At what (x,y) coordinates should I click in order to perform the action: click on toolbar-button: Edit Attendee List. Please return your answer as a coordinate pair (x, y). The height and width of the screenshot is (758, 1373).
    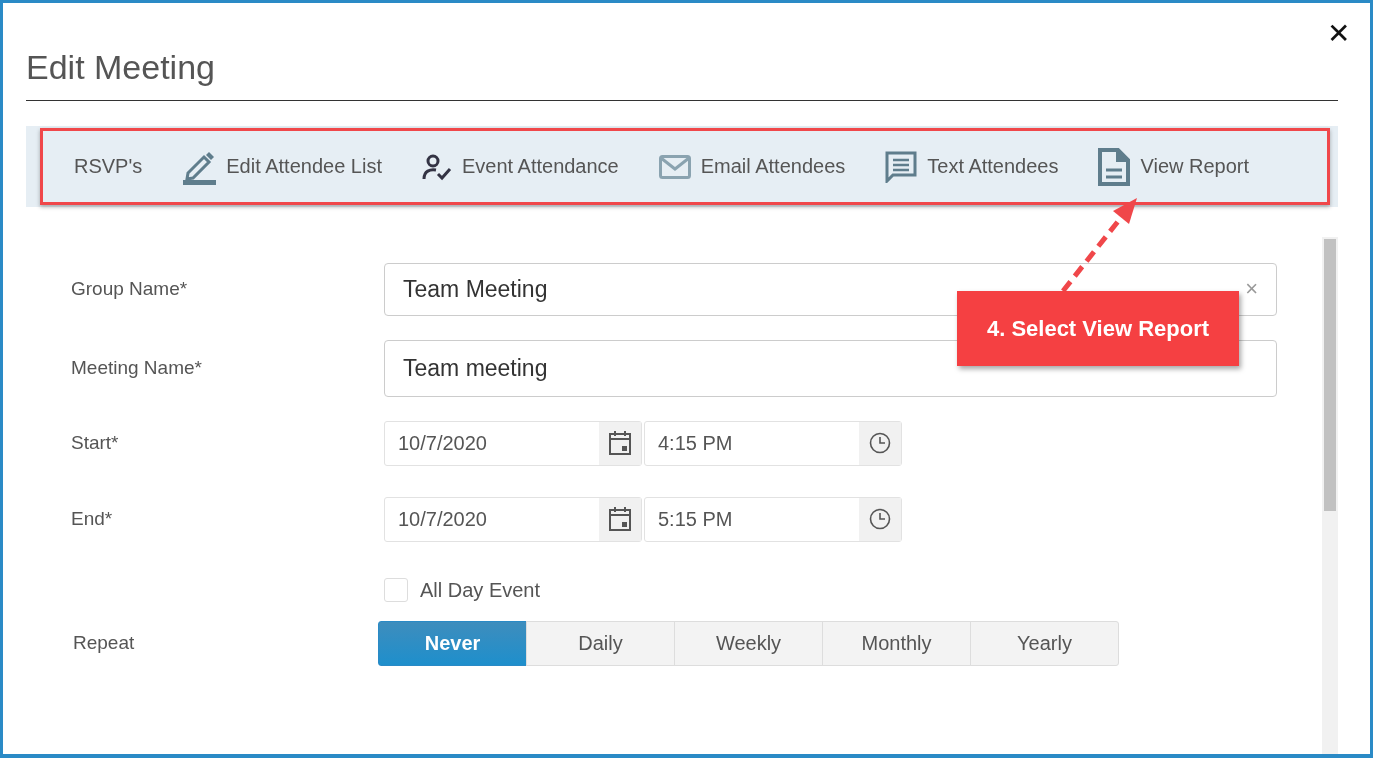
    Looking at the image, I should click on (282, 166).